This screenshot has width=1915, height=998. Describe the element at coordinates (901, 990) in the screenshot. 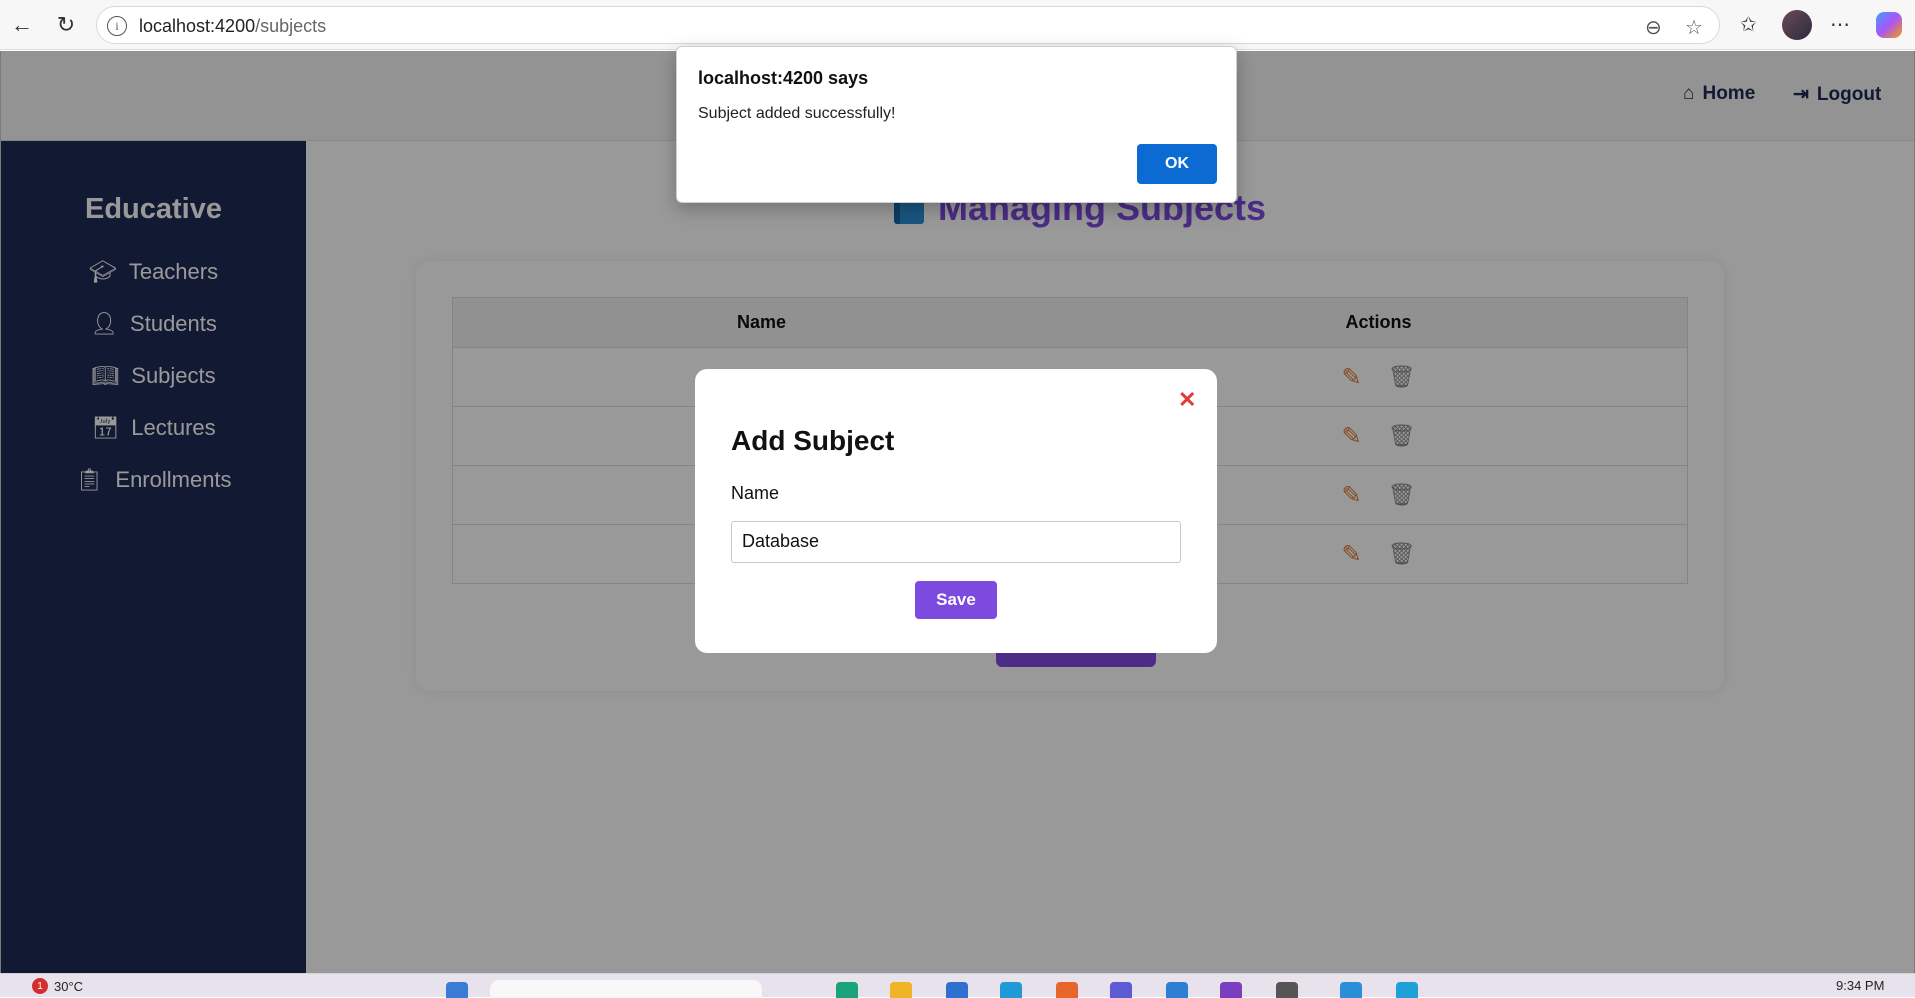

I see `folder-icon` at that location.